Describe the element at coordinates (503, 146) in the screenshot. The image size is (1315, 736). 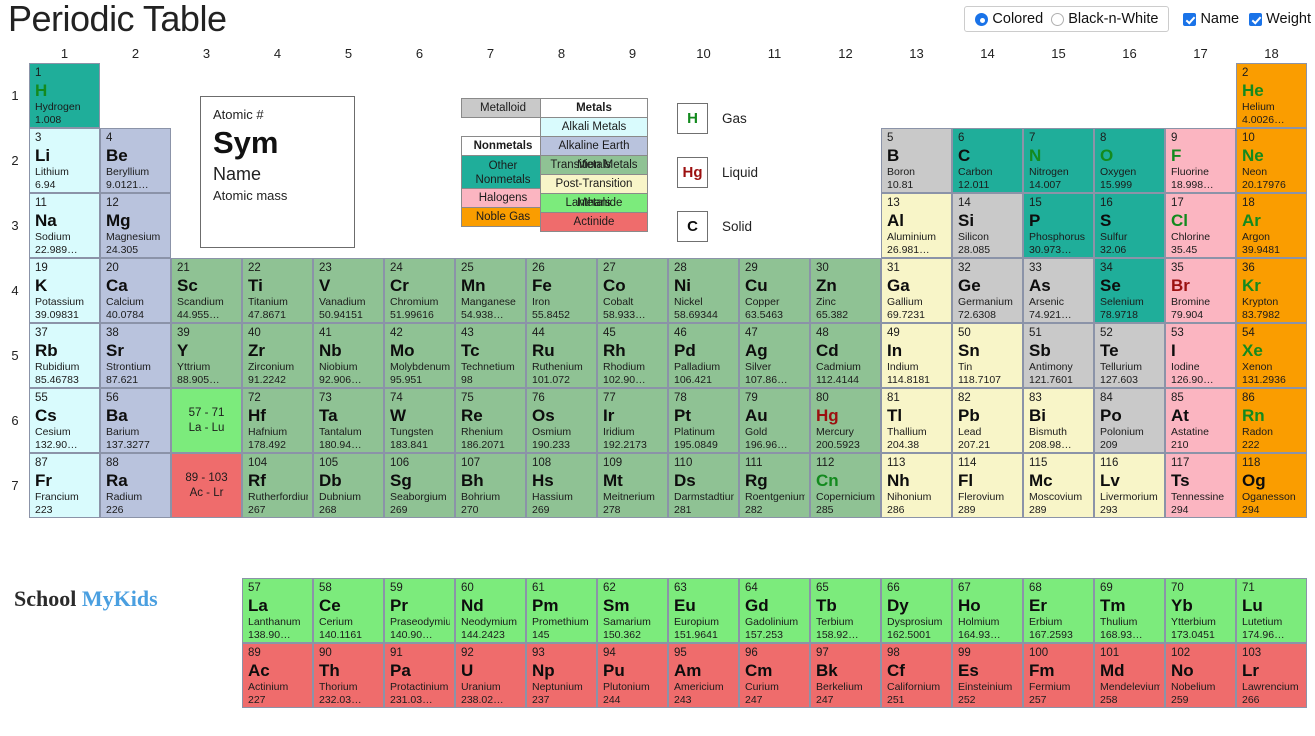
I see `legend-item-nonmetals: Nonmetals` at that location.